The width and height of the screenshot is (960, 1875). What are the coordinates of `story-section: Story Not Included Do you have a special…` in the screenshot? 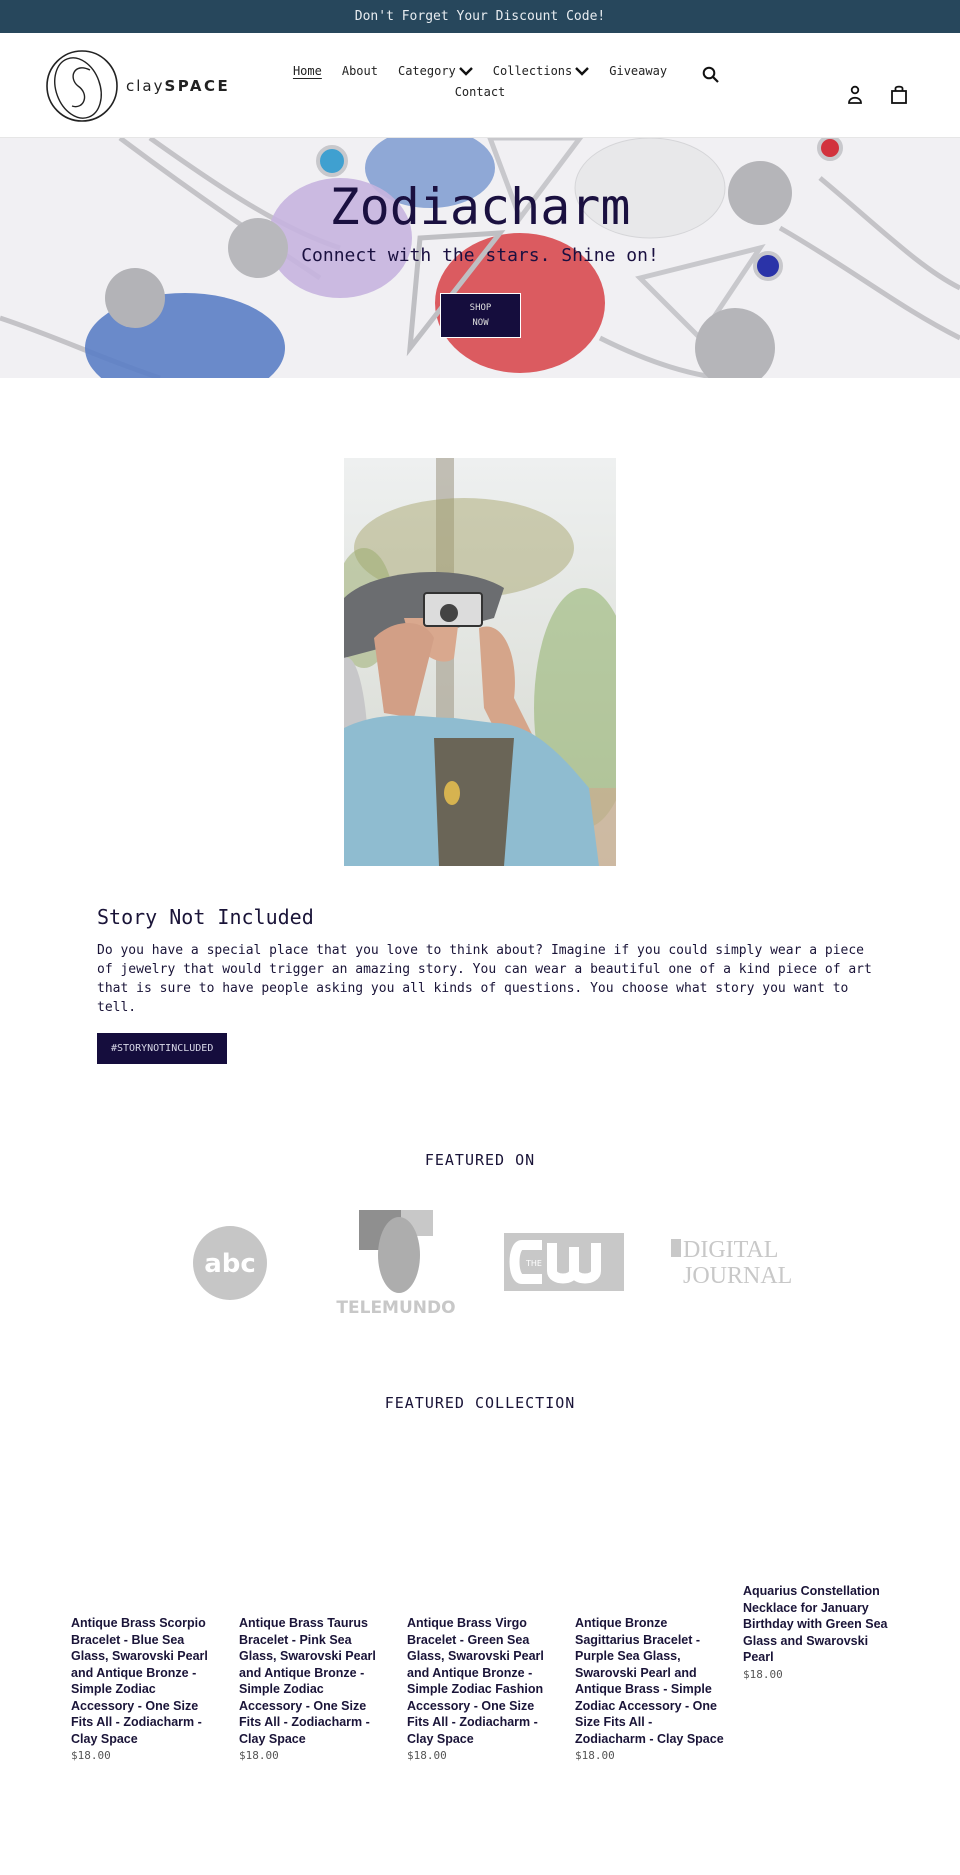 It's located at (492, 984).